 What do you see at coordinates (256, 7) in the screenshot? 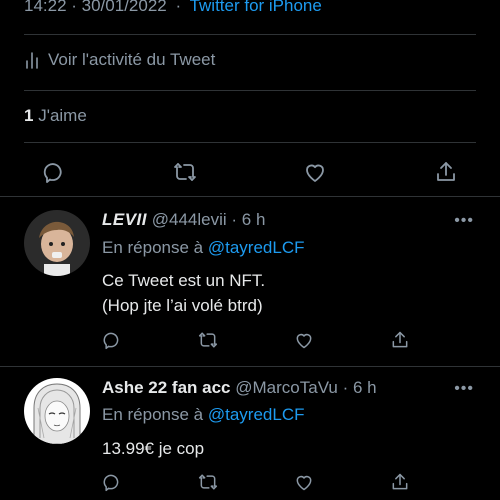
I see `tweet-client-link: Twitter for iPhone` at bounding box center [256, 7].